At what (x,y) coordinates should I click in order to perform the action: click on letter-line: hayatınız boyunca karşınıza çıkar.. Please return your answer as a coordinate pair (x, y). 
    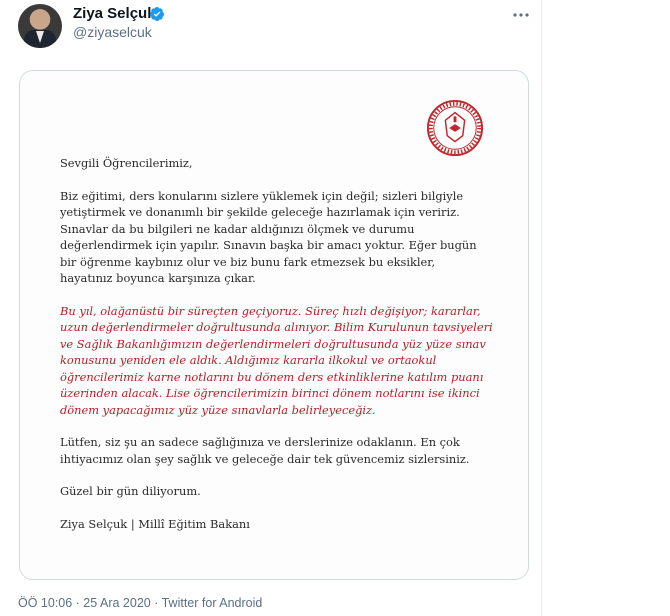
    Looking at the image, I should click on (158, 278).